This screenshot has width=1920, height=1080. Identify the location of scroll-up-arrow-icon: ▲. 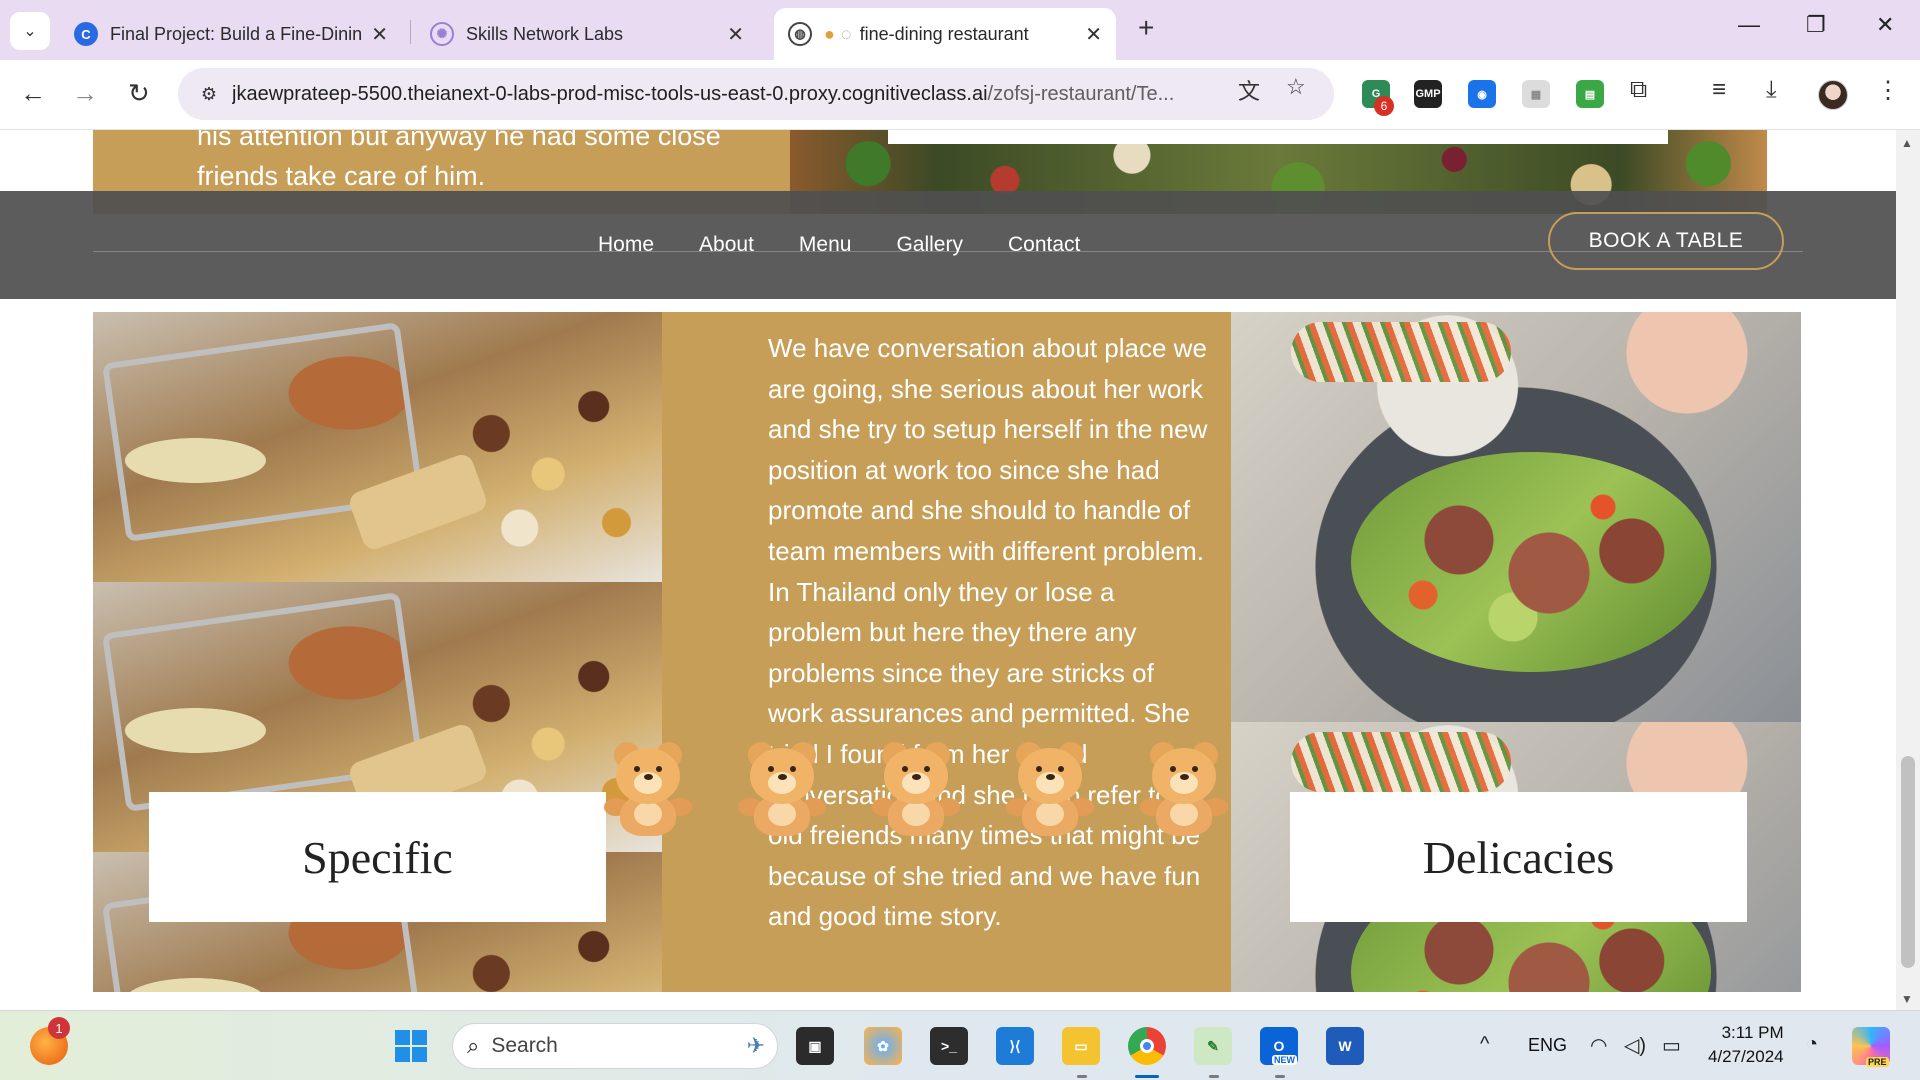
(1907, 143).